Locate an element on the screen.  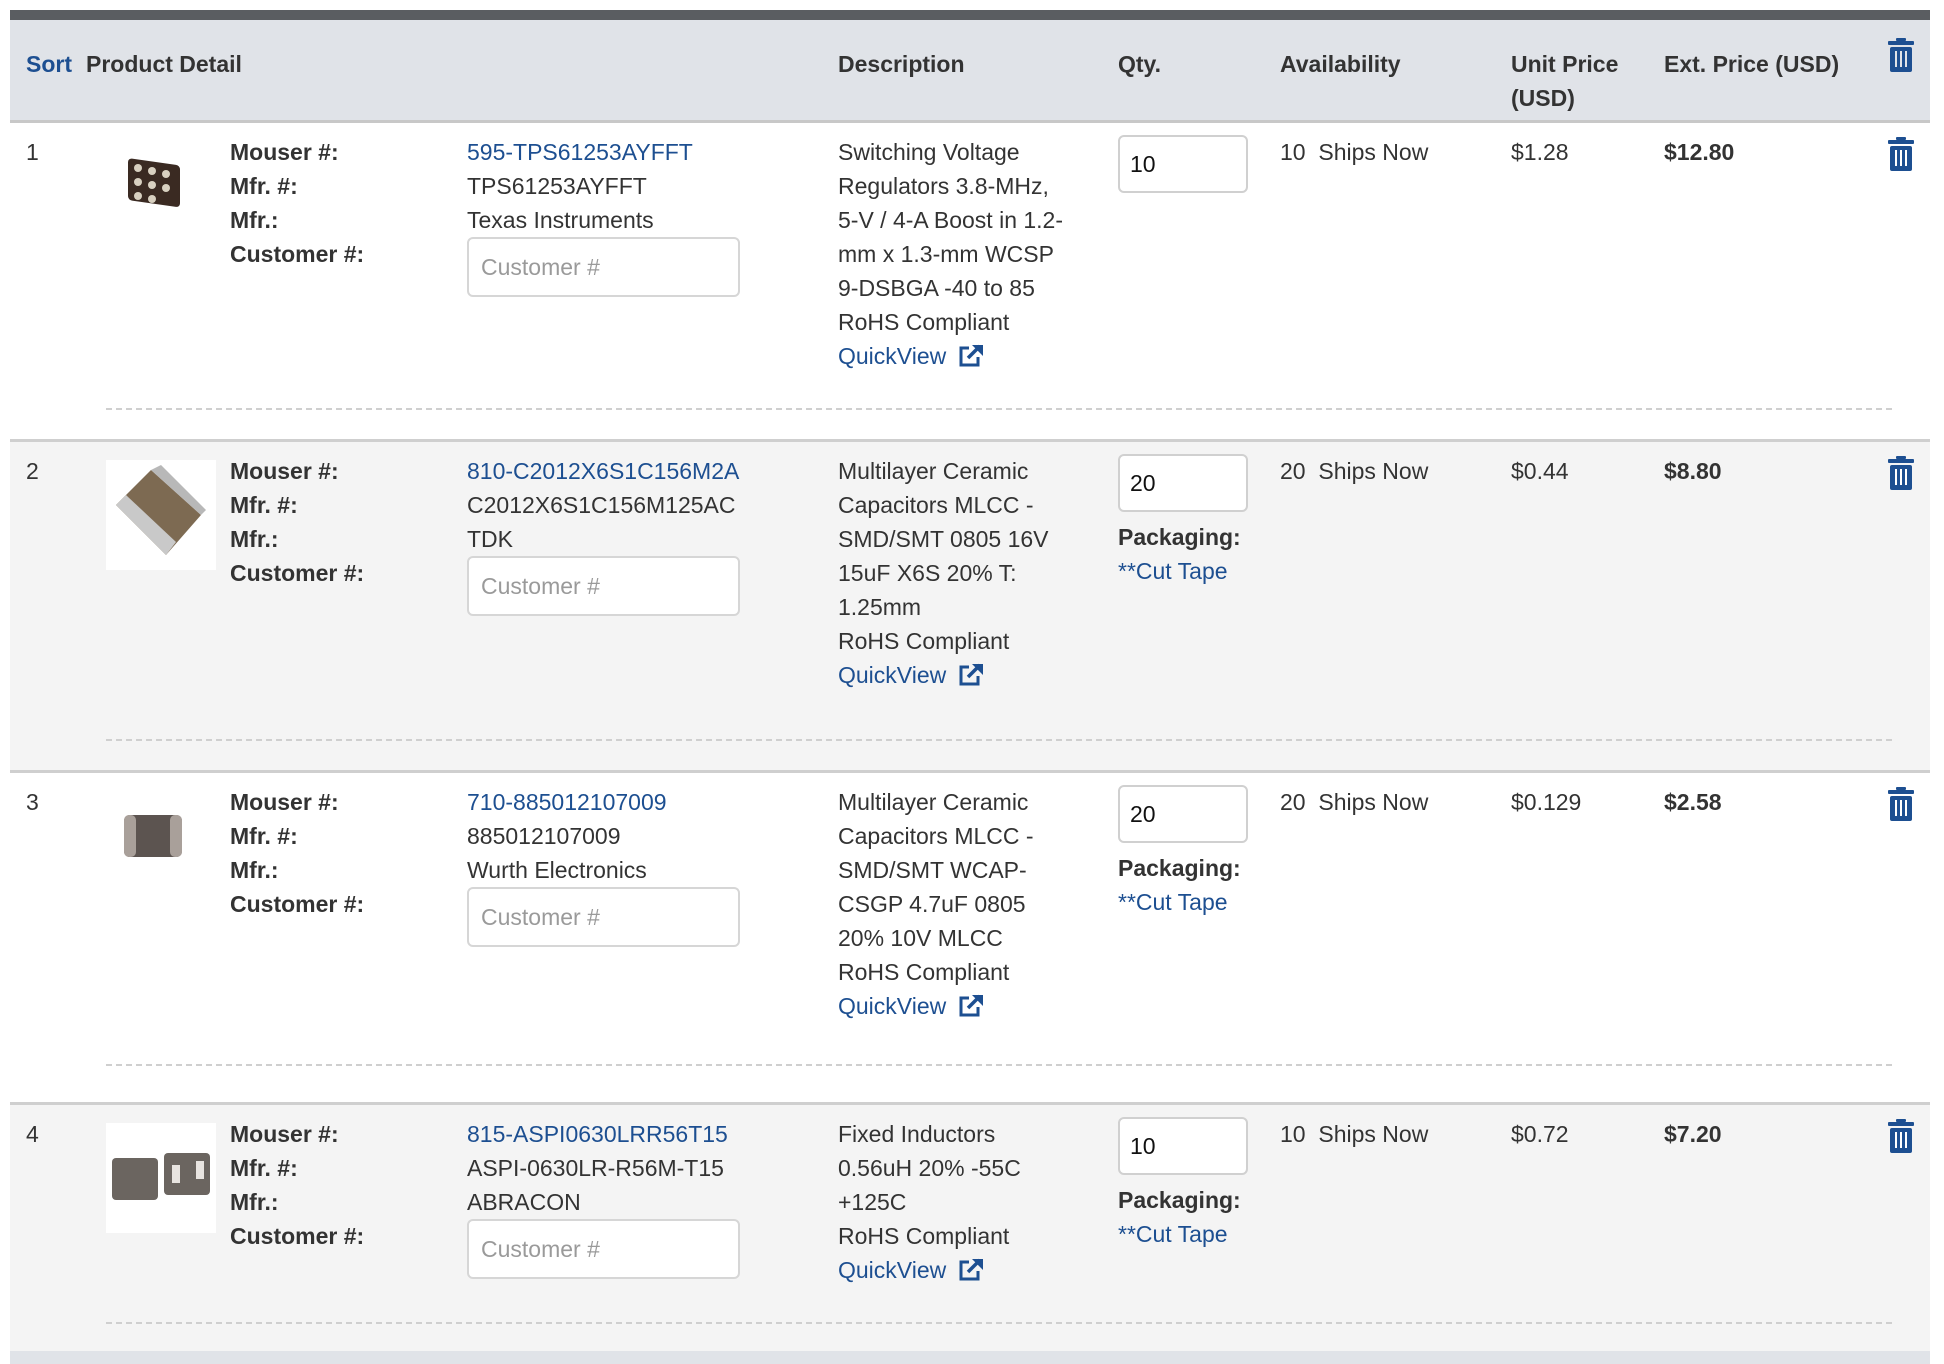
description-text: Fixed Inductors 0.56uH 20% -55C +125C is located at coordinates (963, 1168).